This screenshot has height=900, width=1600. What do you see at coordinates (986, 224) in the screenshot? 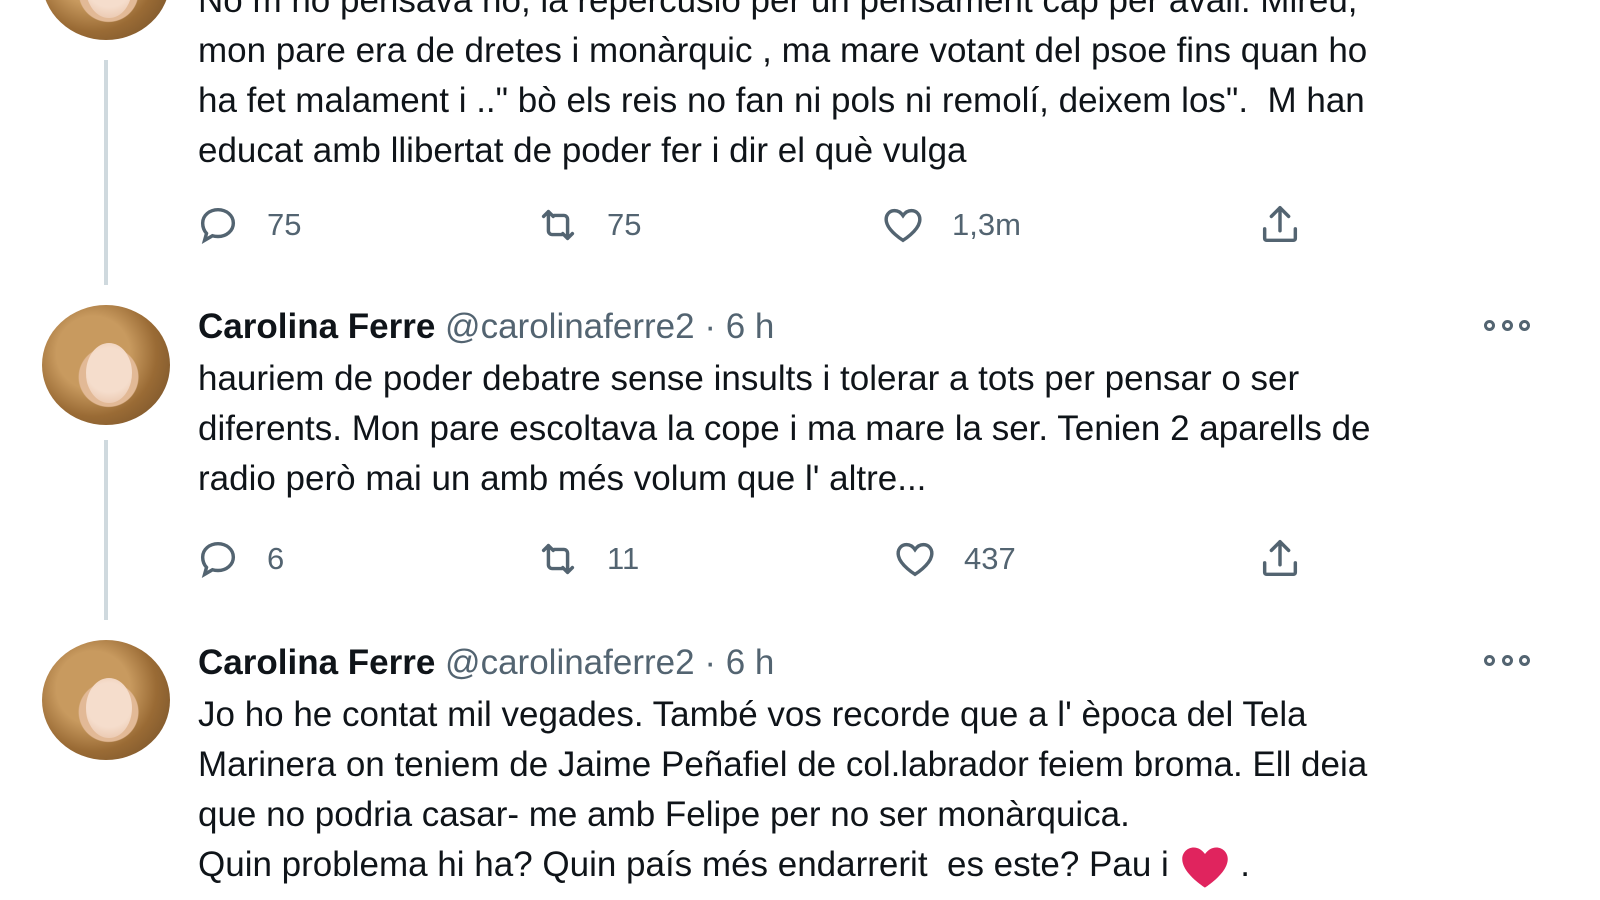
I see `like-count: 1,3m` at bounding box center [986, 224].